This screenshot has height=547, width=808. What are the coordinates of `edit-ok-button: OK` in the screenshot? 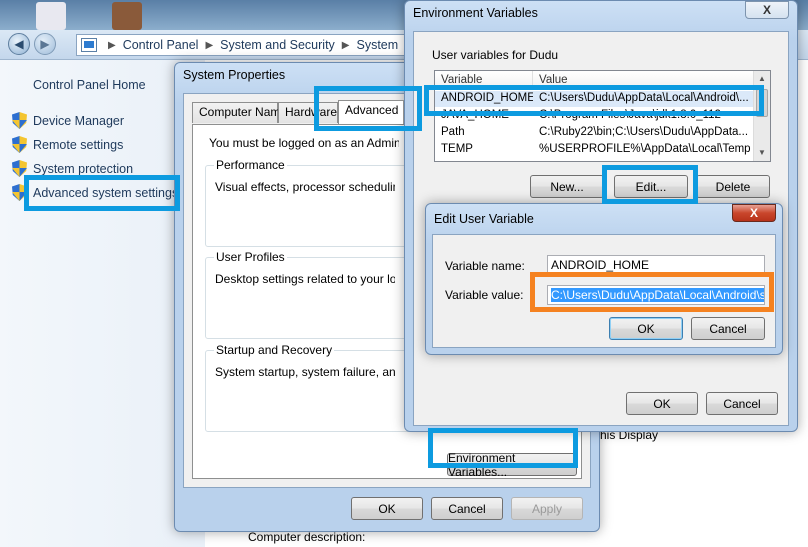 It's located at (646, 328).